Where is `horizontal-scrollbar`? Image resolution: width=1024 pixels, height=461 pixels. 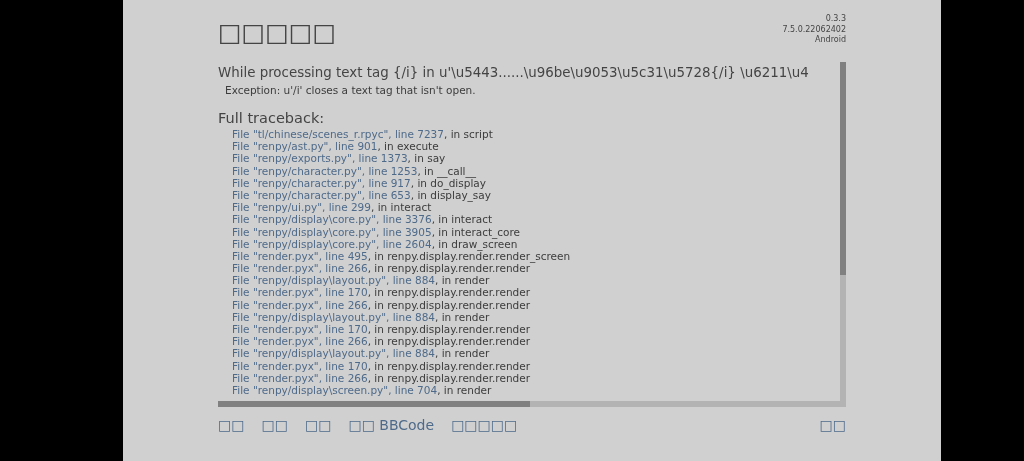 horizontal-scrollbar is located at coordinates (532, 404).